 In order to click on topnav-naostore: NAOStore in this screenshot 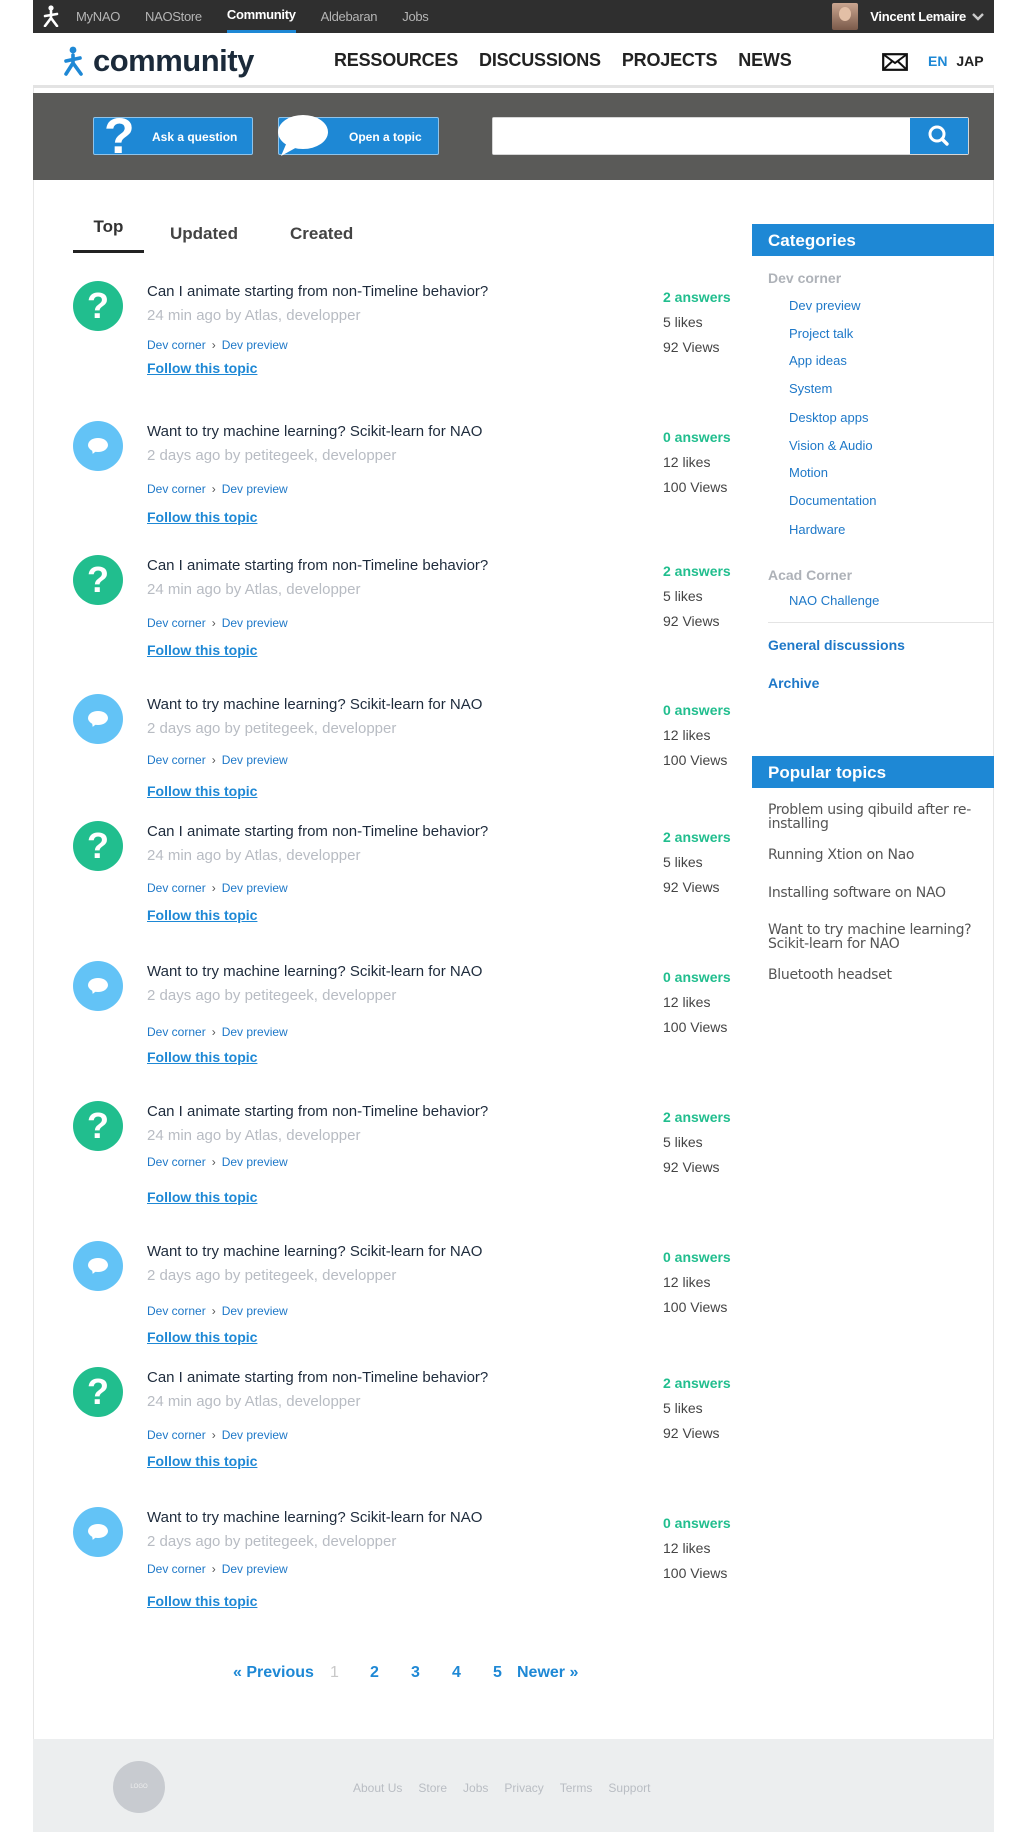, I will do `click(173, 16)`.